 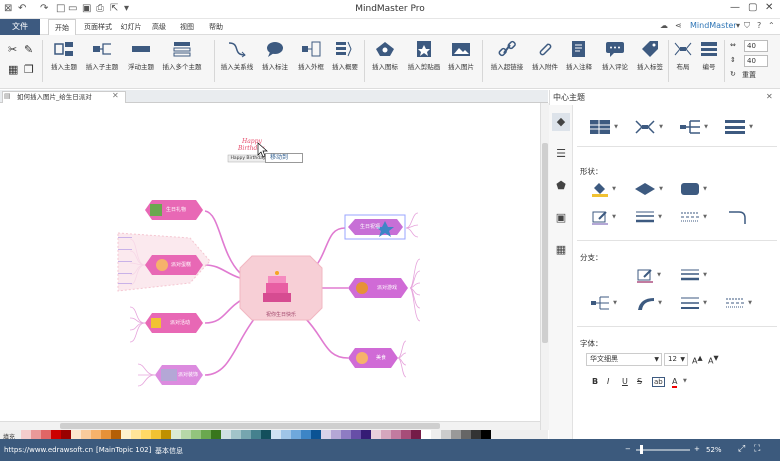 I want to click on theme-button: ▼, so click(x=603, y=127).